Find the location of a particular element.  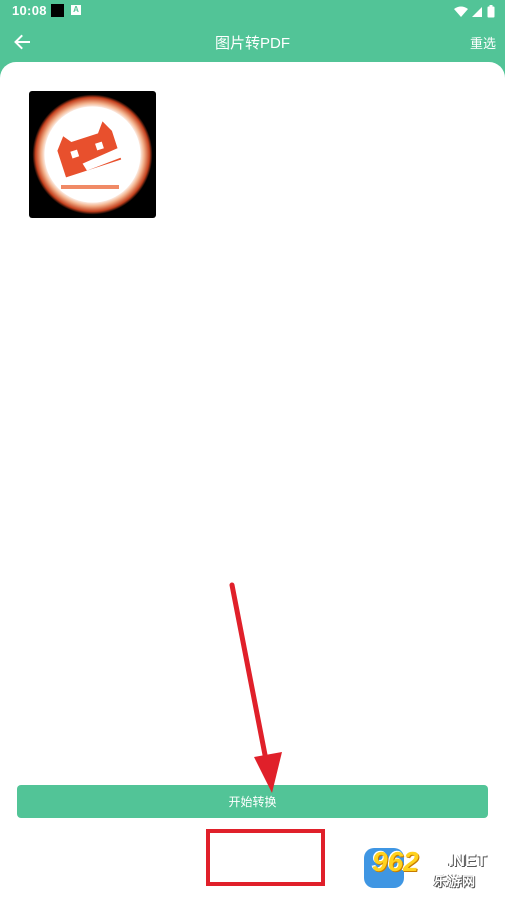

start-convert-label: 开始转换 is located at coordinates (252, 802).